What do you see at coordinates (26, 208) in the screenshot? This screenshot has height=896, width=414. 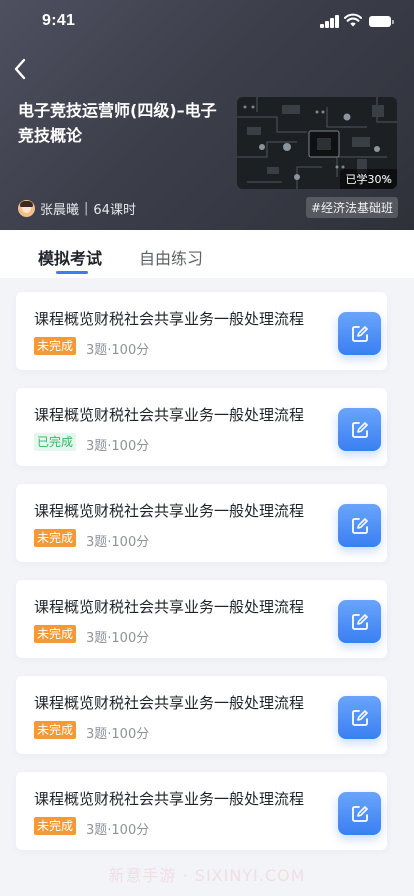 I see `avatar` at bounding box center [26, 208].